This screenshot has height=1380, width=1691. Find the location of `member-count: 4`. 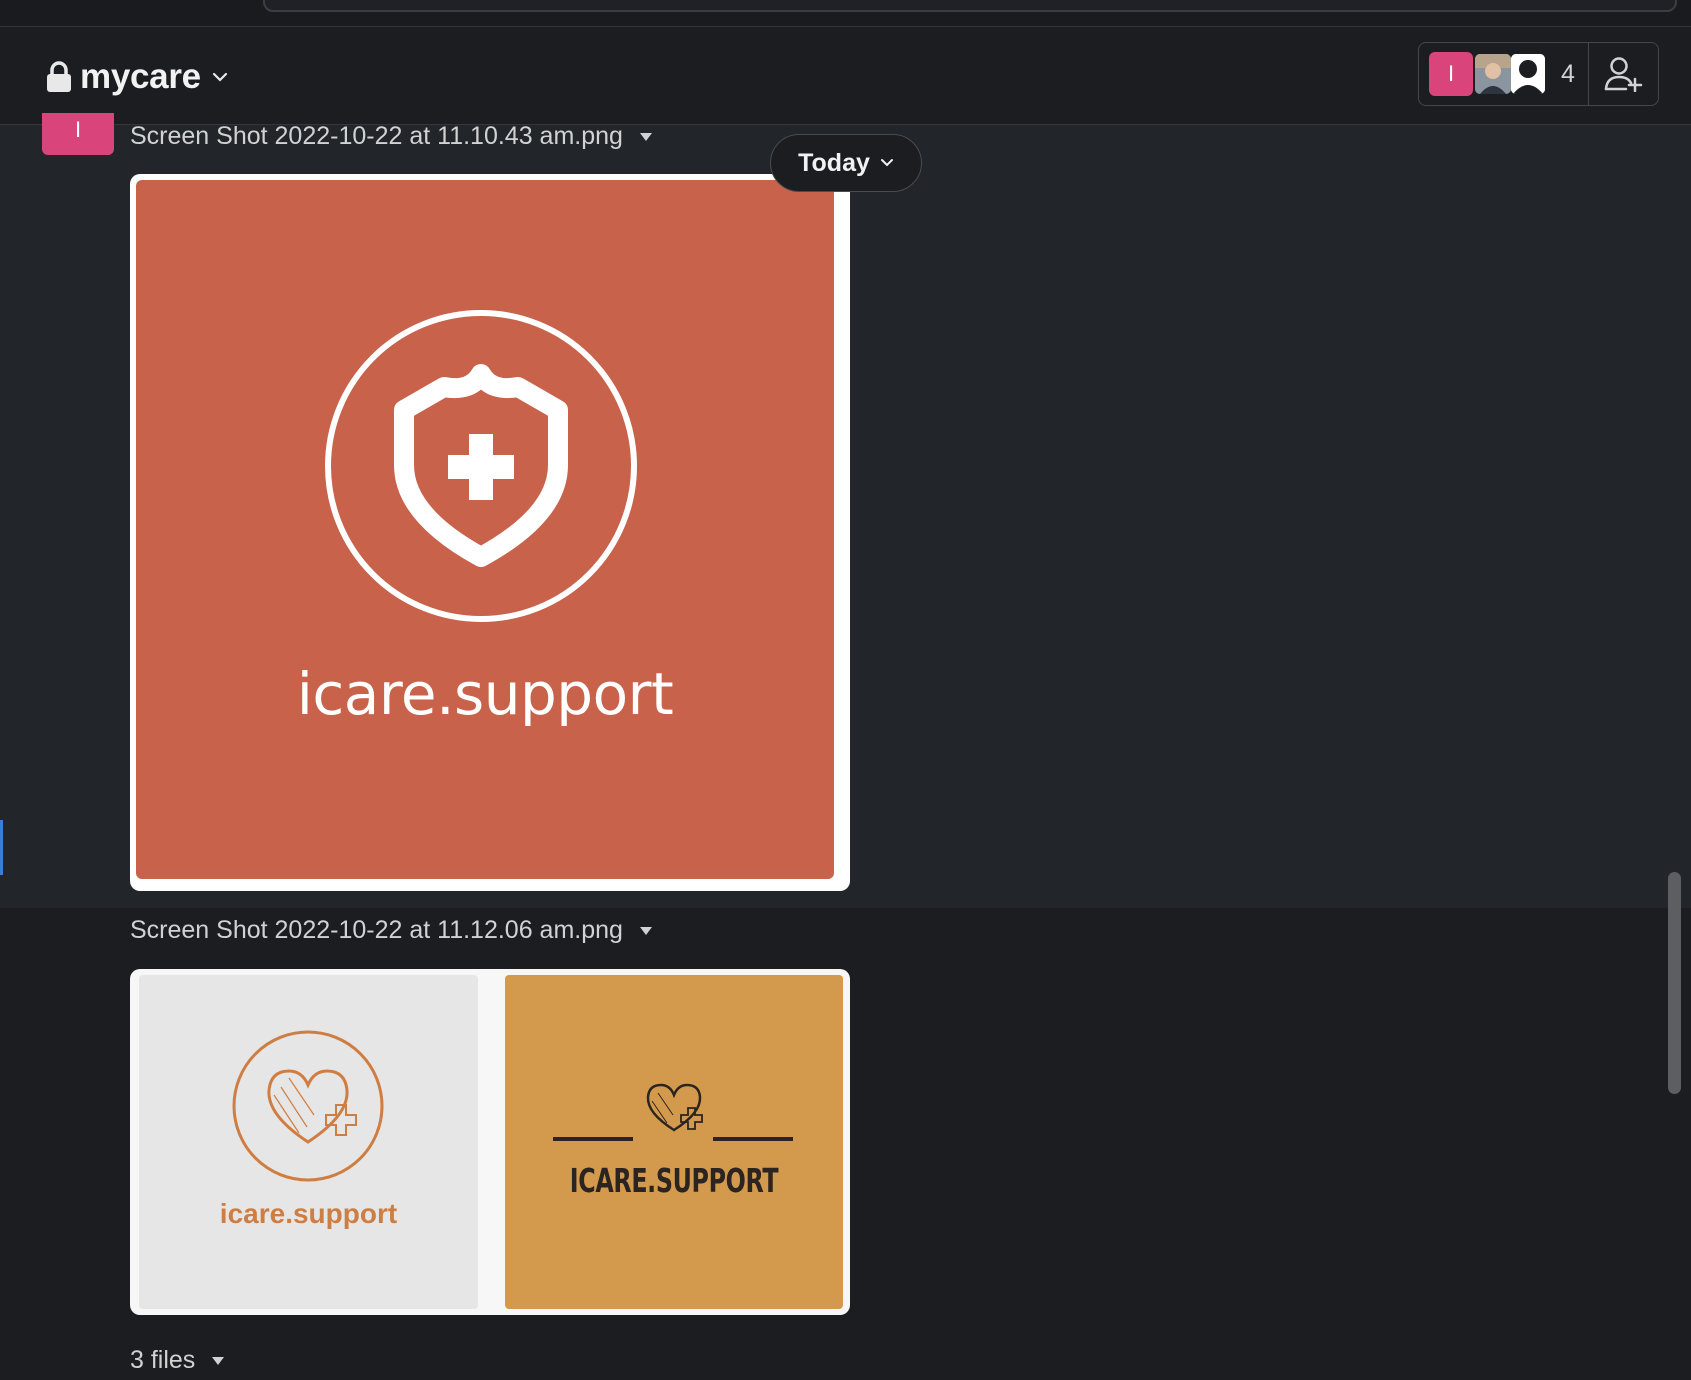

member-count: 4 is located at coordinates (1568, 73).